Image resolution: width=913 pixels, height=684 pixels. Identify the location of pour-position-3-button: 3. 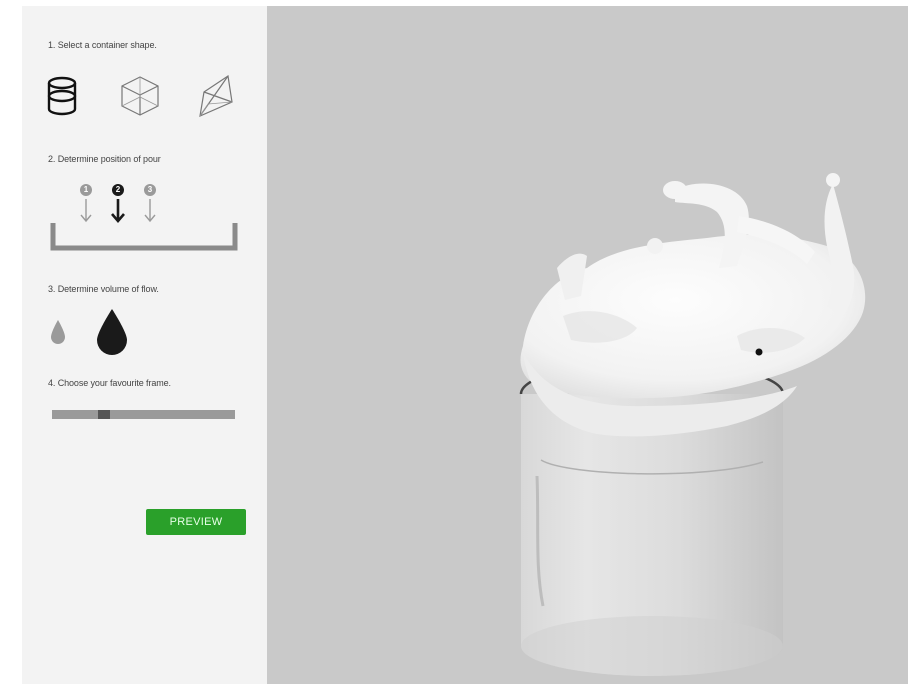
(150, 206).